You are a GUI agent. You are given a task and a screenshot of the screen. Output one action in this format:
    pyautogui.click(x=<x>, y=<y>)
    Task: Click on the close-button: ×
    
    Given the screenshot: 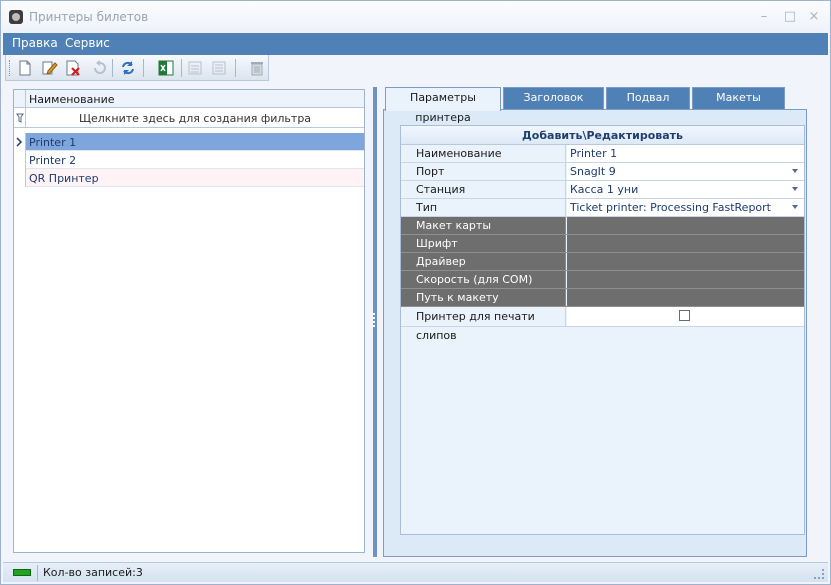 What is the action you would take?
    pyautogui.click(x=814, y=17)
    